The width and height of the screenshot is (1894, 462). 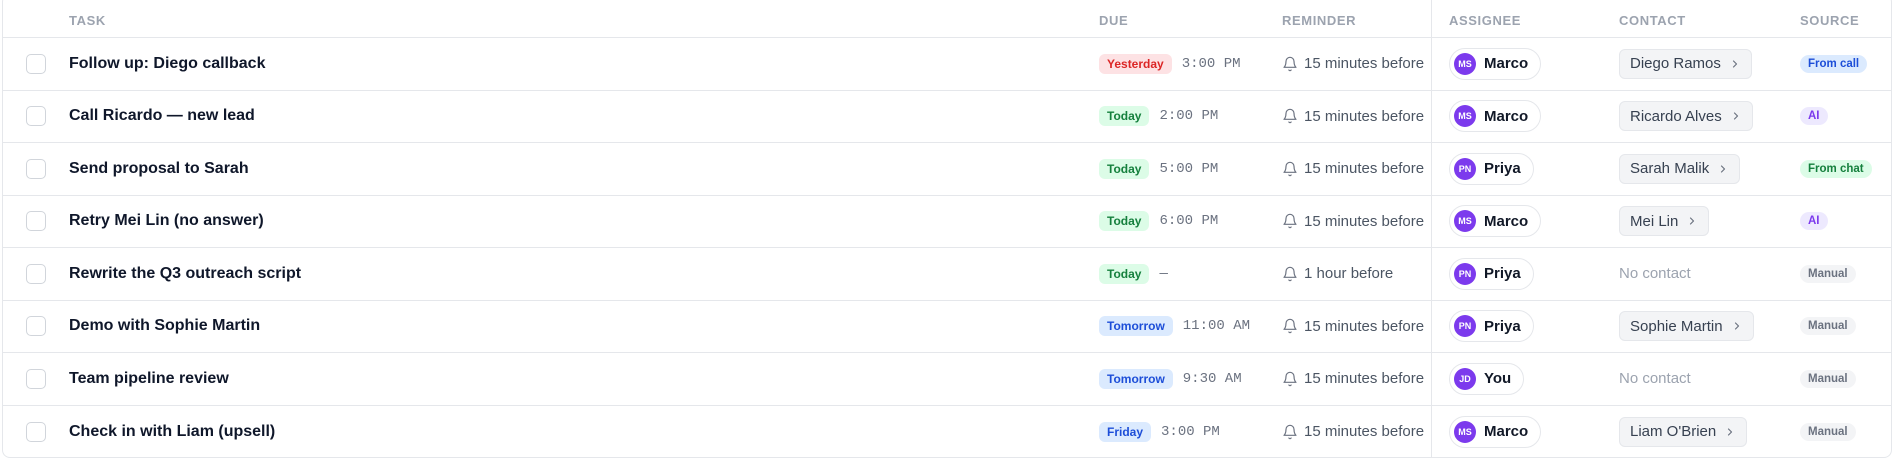 I want to click on due-cell: Yesterday 3:00 PM, so click(x=1170, y=64).